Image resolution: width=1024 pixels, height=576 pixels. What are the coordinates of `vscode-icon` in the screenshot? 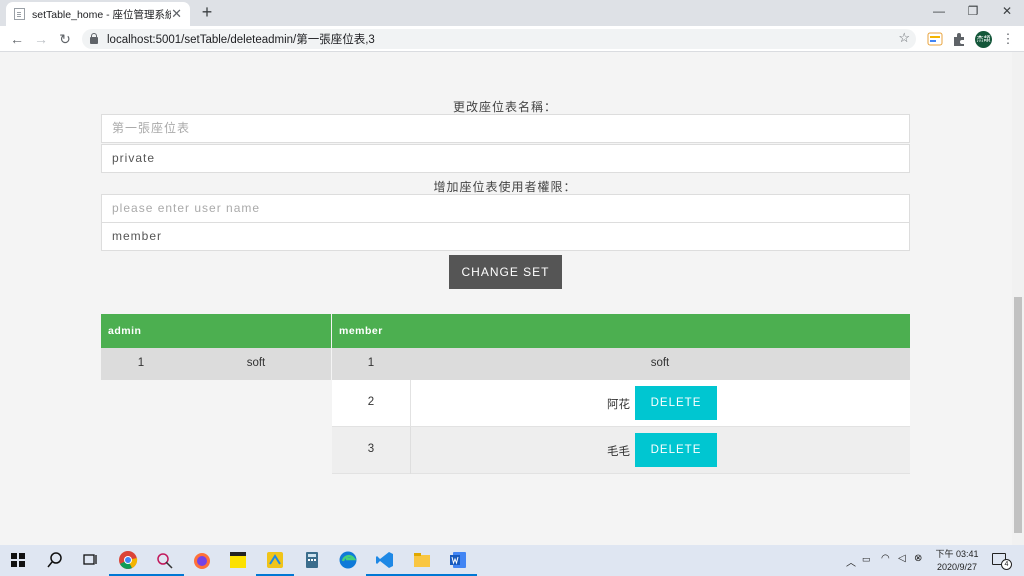 It's located at (385, 560).